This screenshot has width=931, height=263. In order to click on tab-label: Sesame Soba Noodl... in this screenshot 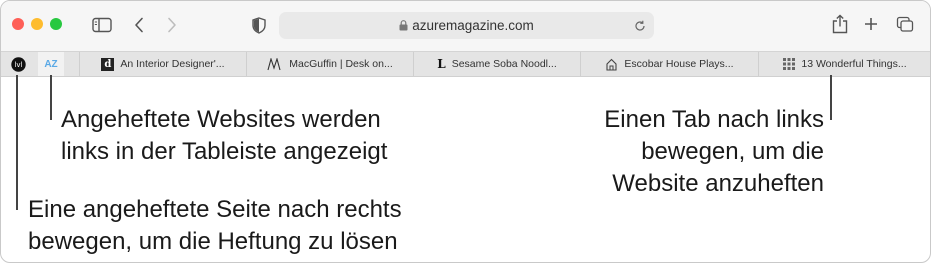, I will do `click(504, 64)`.